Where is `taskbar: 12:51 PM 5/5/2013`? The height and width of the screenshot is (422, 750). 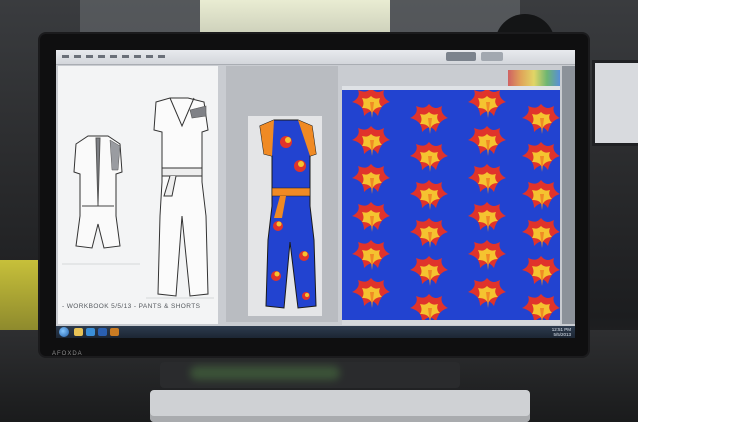
taskbar: 12:51 PM 5/5/2013 is located at coordinates (315, 332).